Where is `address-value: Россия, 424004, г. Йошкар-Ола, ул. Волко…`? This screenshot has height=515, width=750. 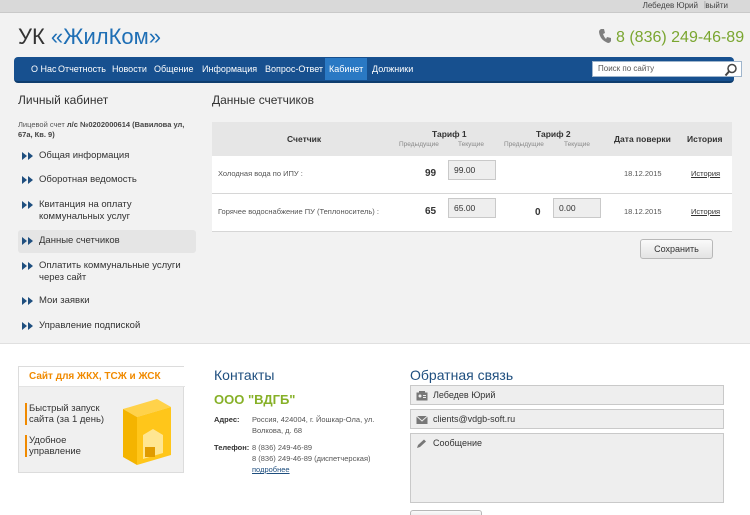
address-value: Россия, 424004, г. Йошкар-Ола, ул. Волко… is located at coordinates (313, 425).